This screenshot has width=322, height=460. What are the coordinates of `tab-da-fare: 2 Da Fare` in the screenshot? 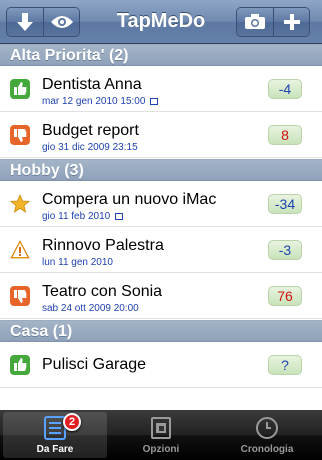 It's located at (55, 435).